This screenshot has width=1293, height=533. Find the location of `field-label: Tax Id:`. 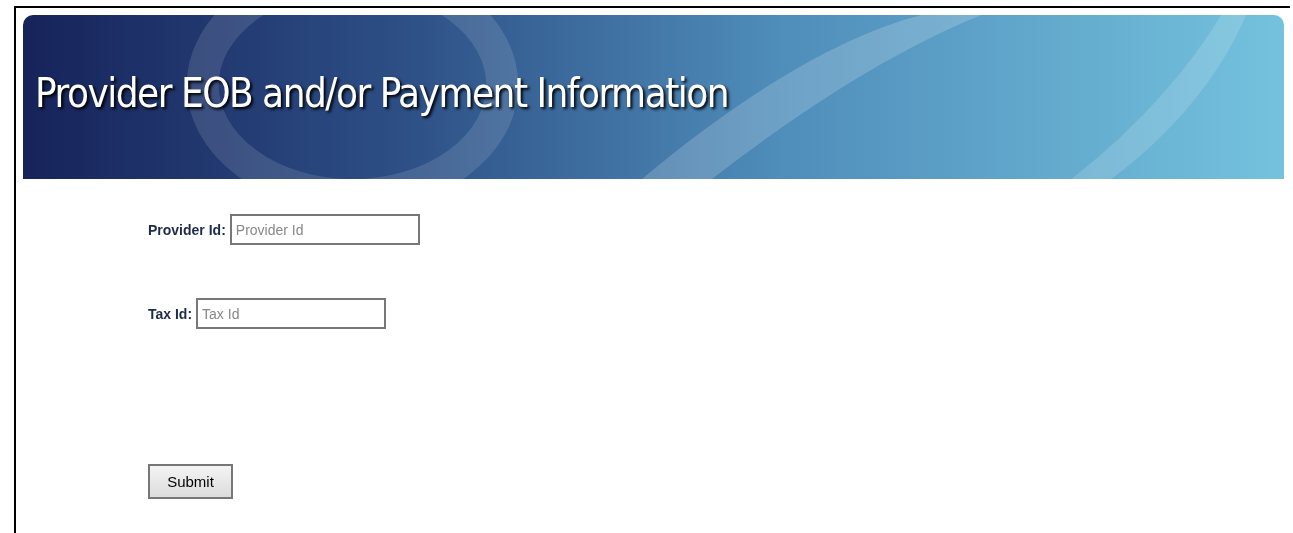

field-label: Tax Id: is located at coordinates (170, 313).